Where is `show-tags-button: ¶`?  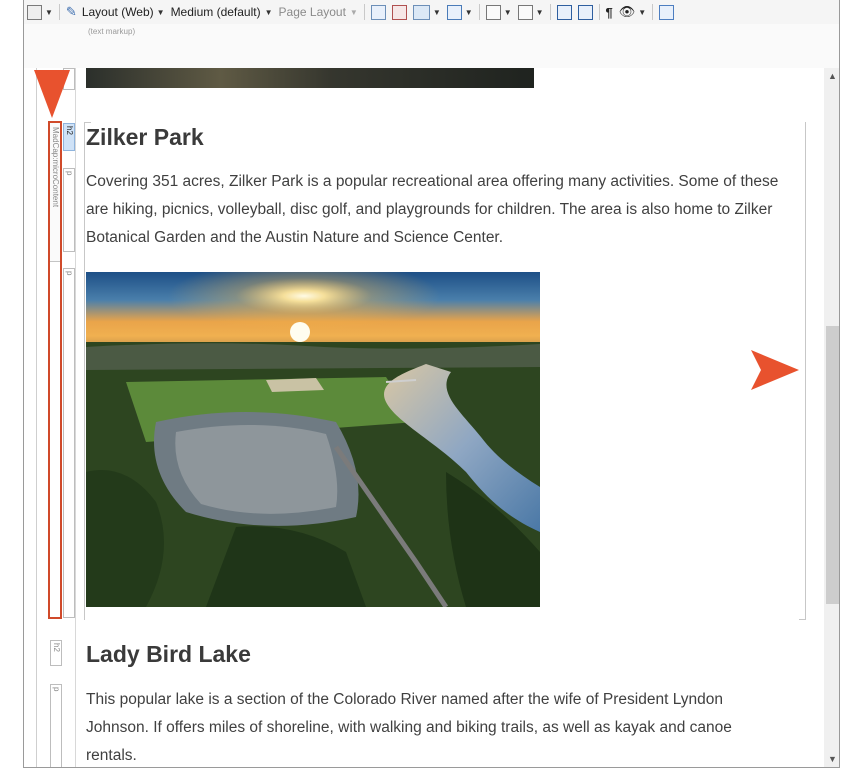 show-tags-button: ¶ is located at coordinates (609, 12).